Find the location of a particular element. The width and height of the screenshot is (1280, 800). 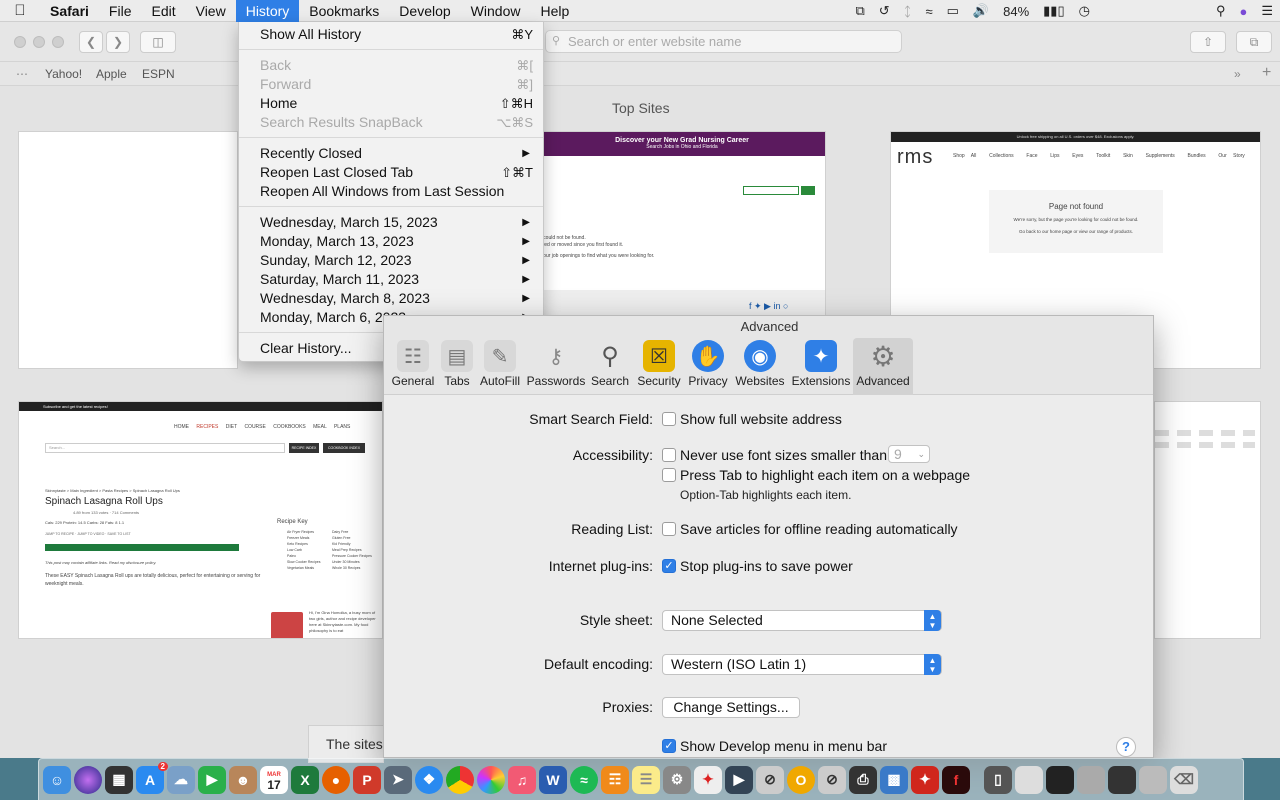

tab-autofill: ✎ AutoFill is located at coordinates (500, 366).